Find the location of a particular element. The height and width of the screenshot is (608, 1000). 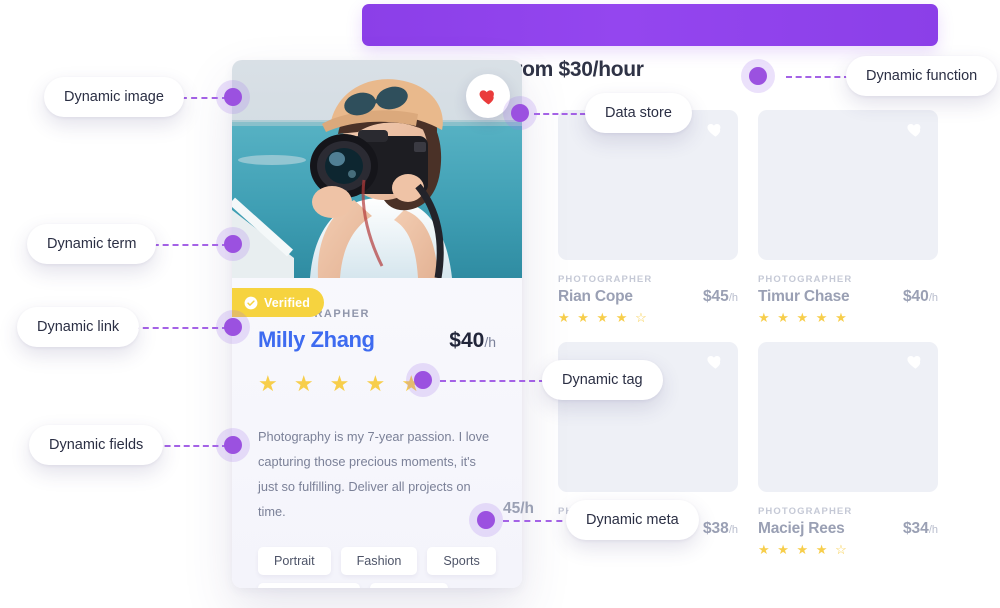

annotation-dynamic-fields: Dynamic fields is located at coordinates (96, 445).